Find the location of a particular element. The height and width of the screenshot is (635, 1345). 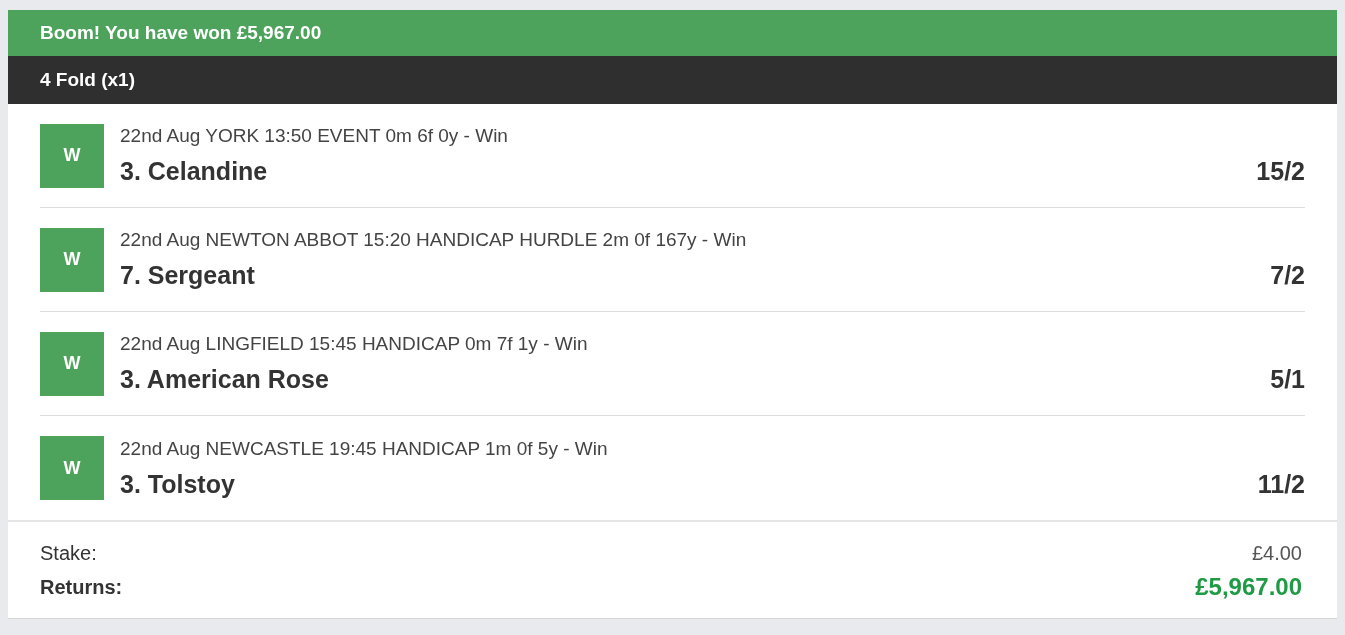

stake-label: Stake: is located at coordinates (68, 553).